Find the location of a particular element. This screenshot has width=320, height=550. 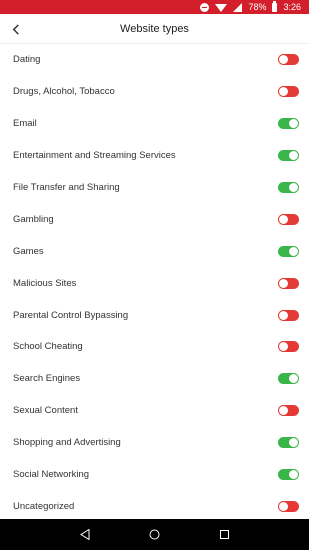

list-item: Entertainment and Streaming Services is located at coordinates (154, 156).